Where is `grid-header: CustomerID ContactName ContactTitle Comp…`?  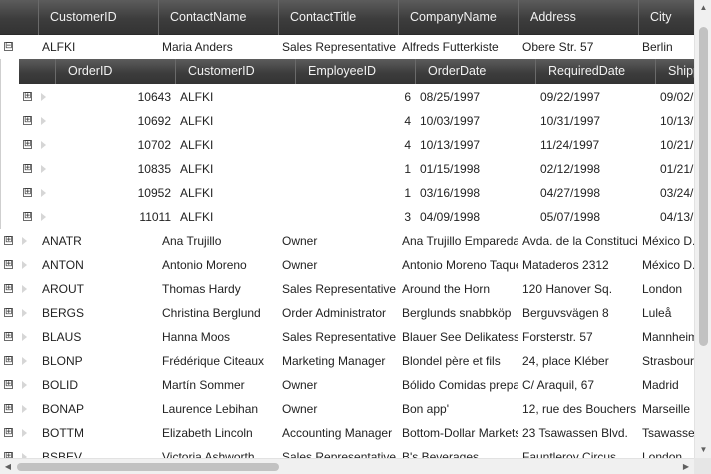 grid-header: CustomerID ContactName ContactTitle Comp… is located at coordinates (347, 17).